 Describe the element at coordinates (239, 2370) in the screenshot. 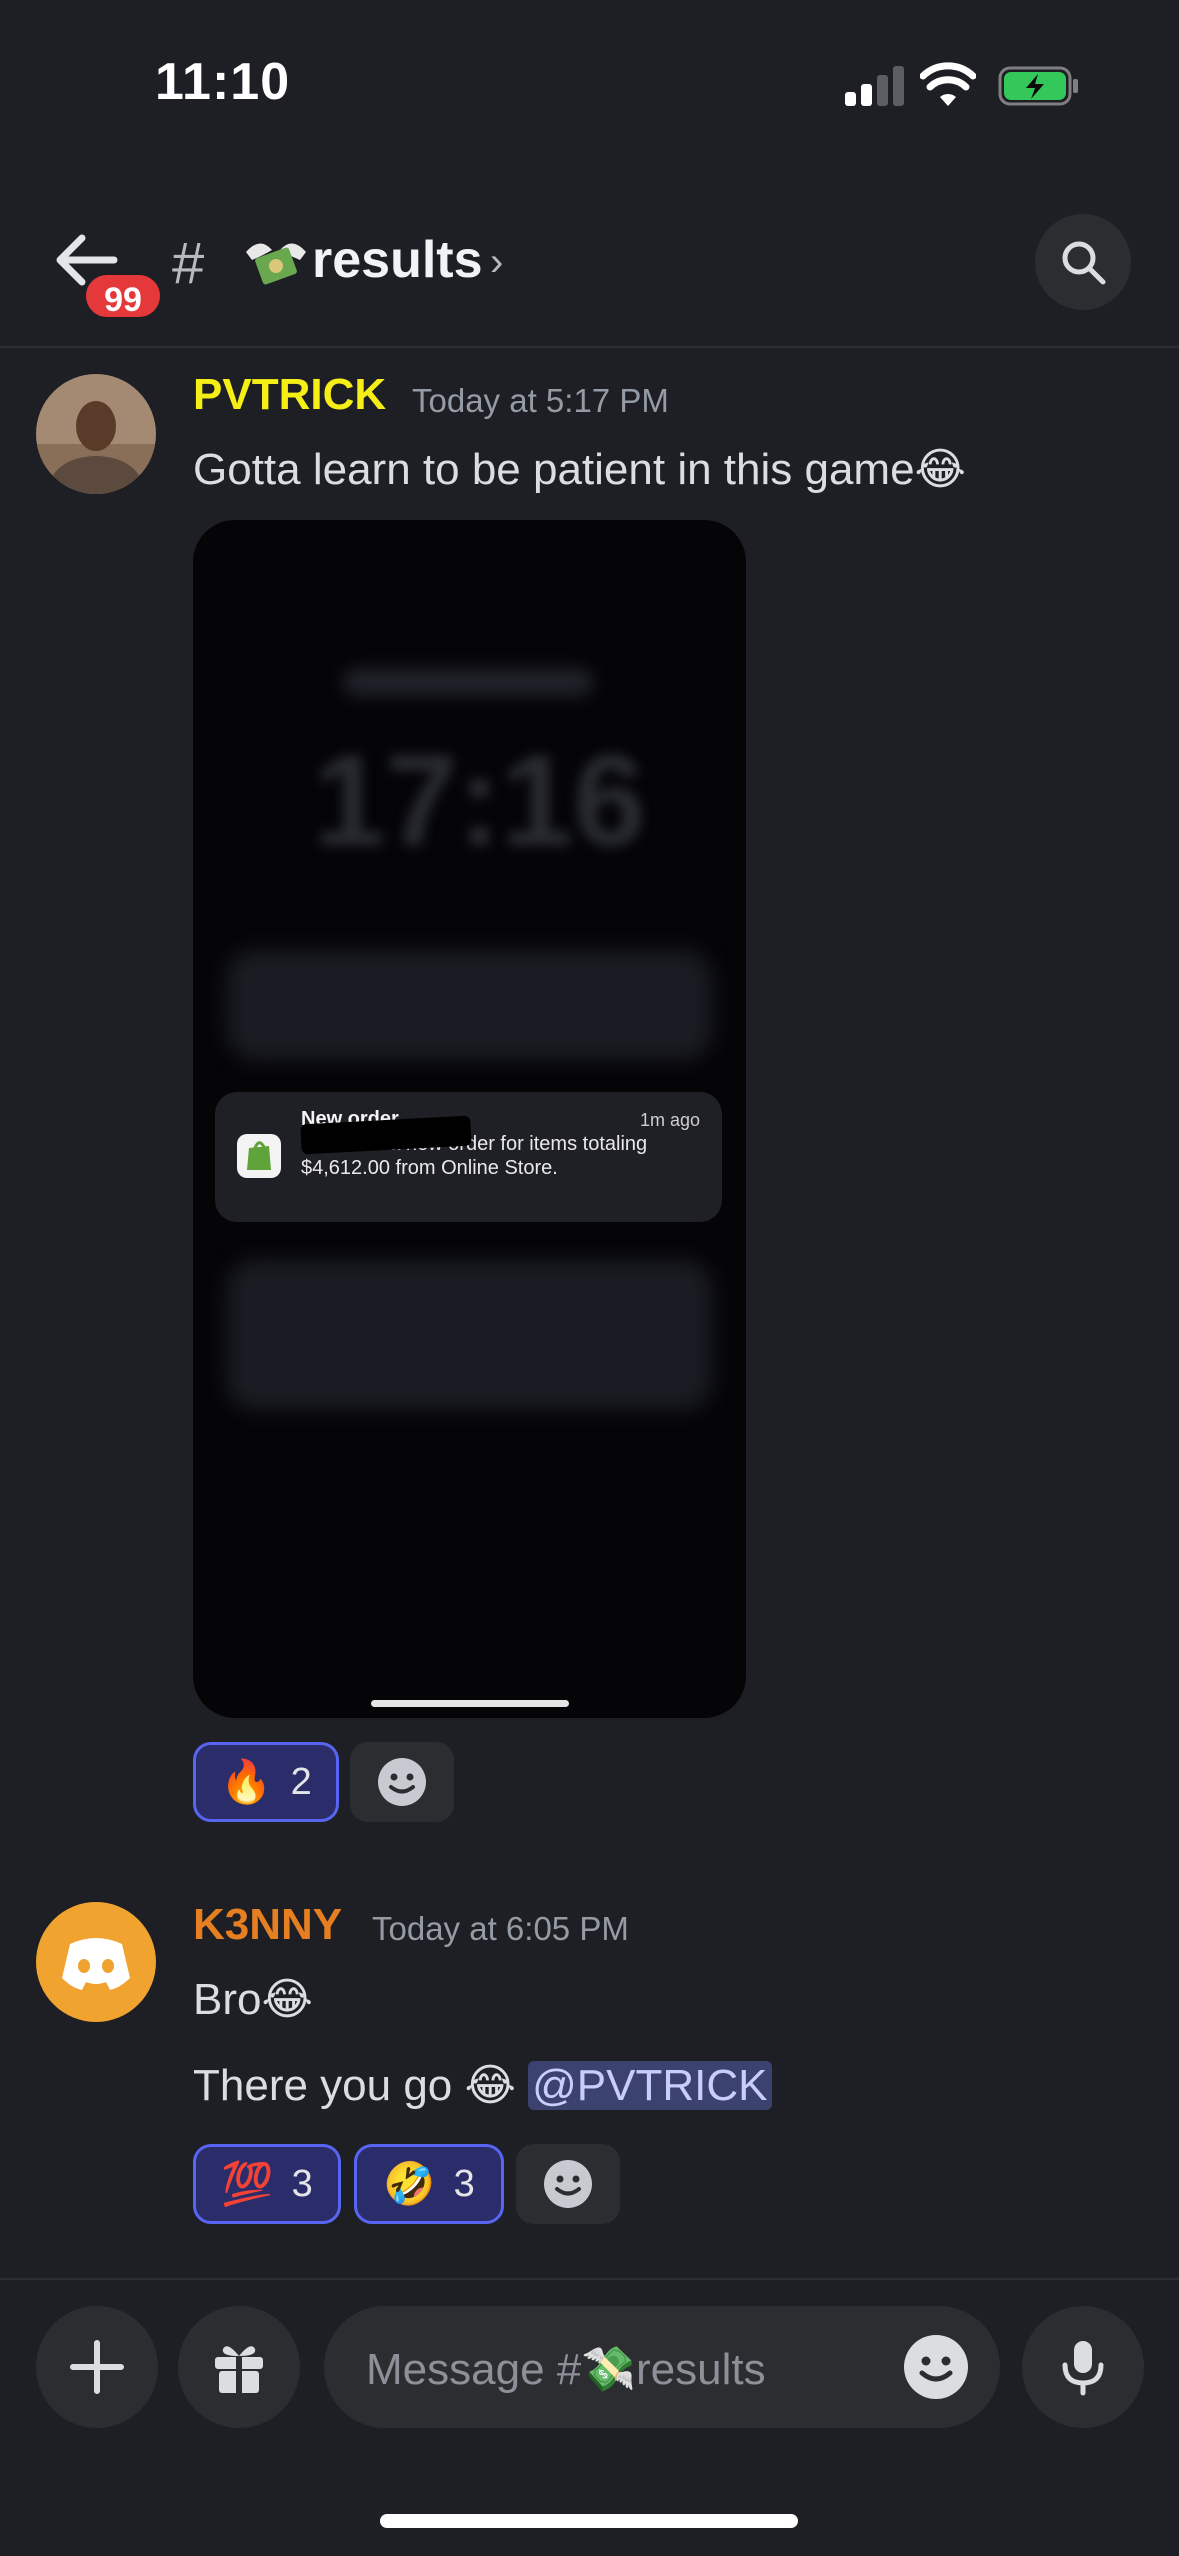

I see `gift-icon` at that location.